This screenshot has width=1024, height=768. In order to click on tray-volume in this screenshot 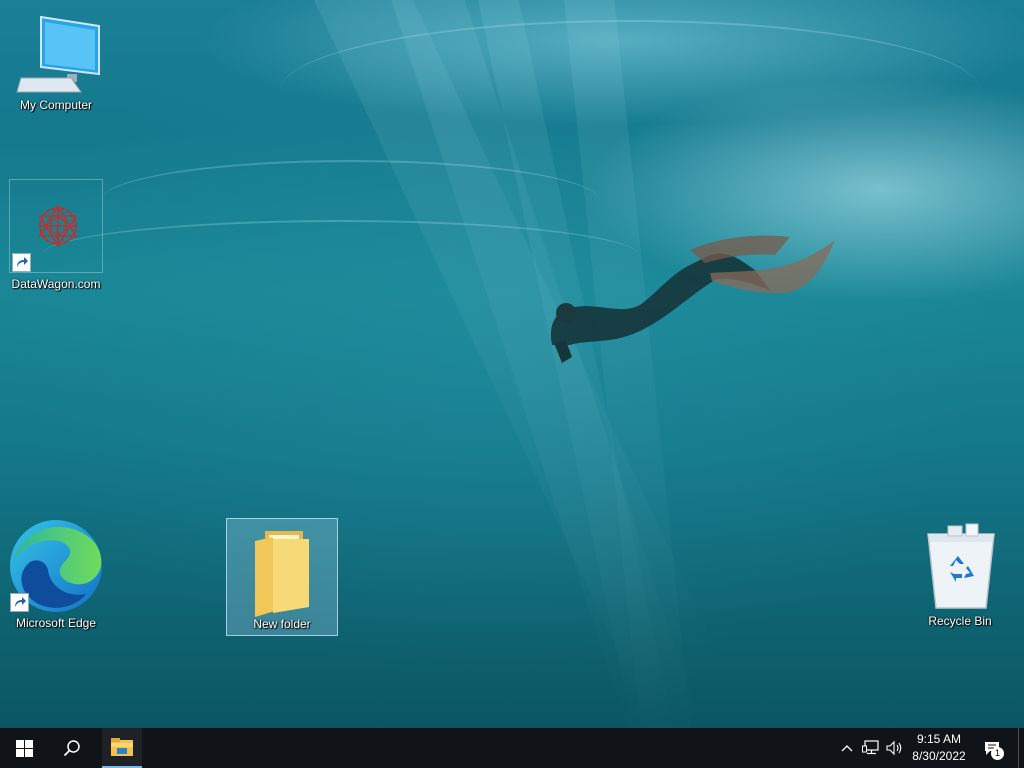, I will do `click(895, 748)`.